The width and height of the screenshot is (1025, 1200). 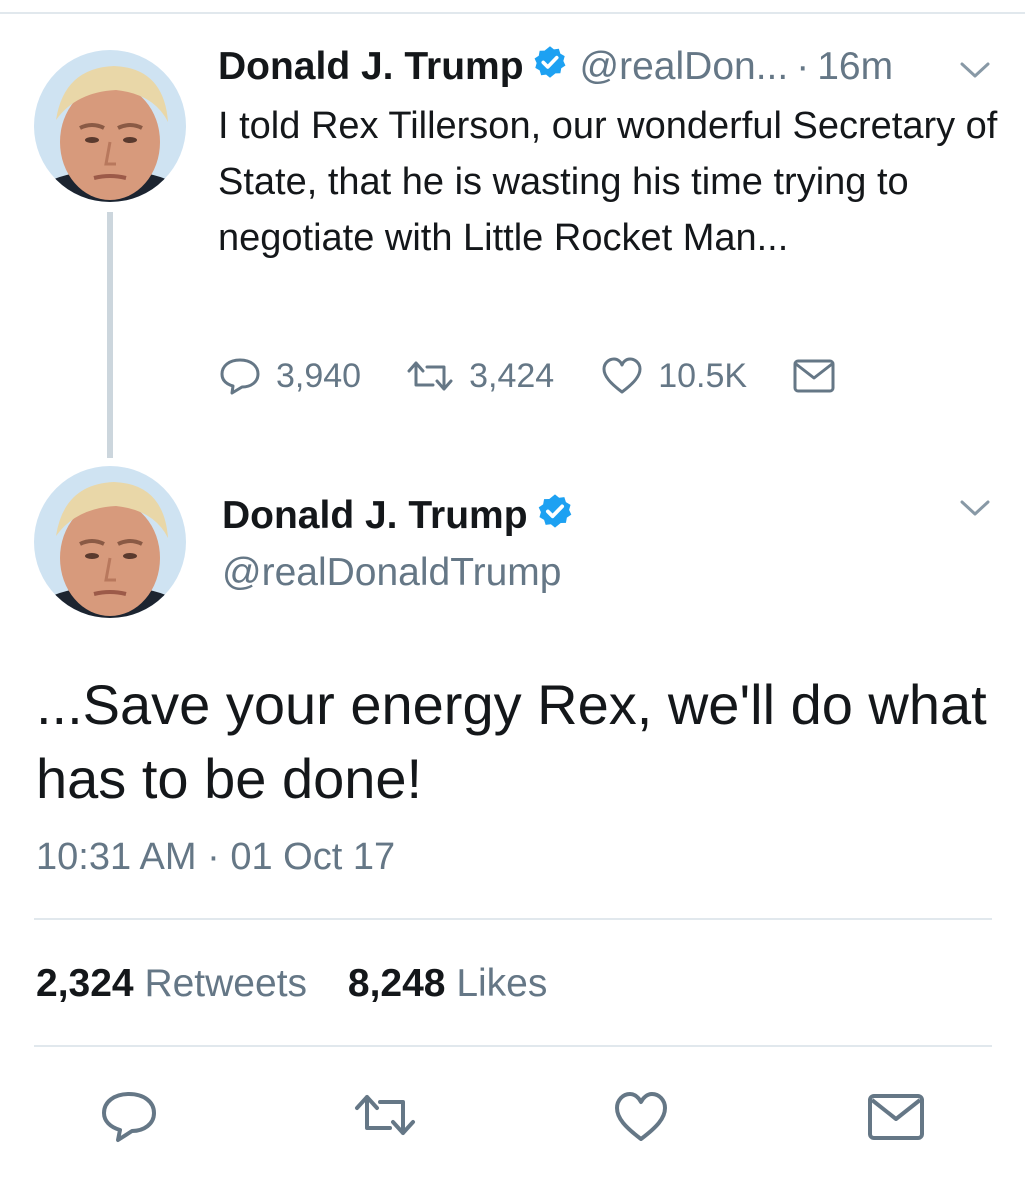 I want to click on like-button, so click(x=641, y=1119).